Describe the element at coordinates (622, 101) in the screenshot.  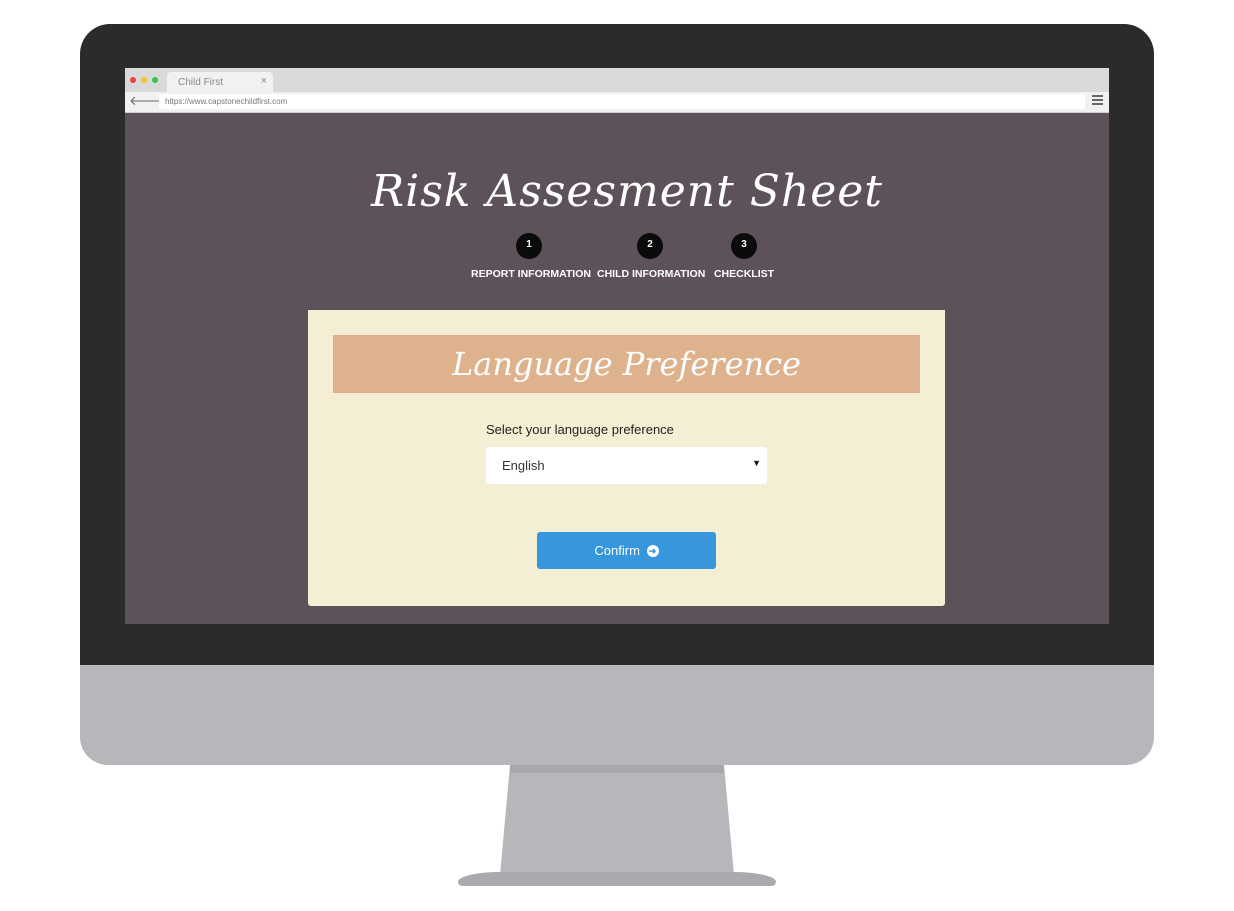
I see `url-field: https://www.capstonechildfirst.com` at that location.